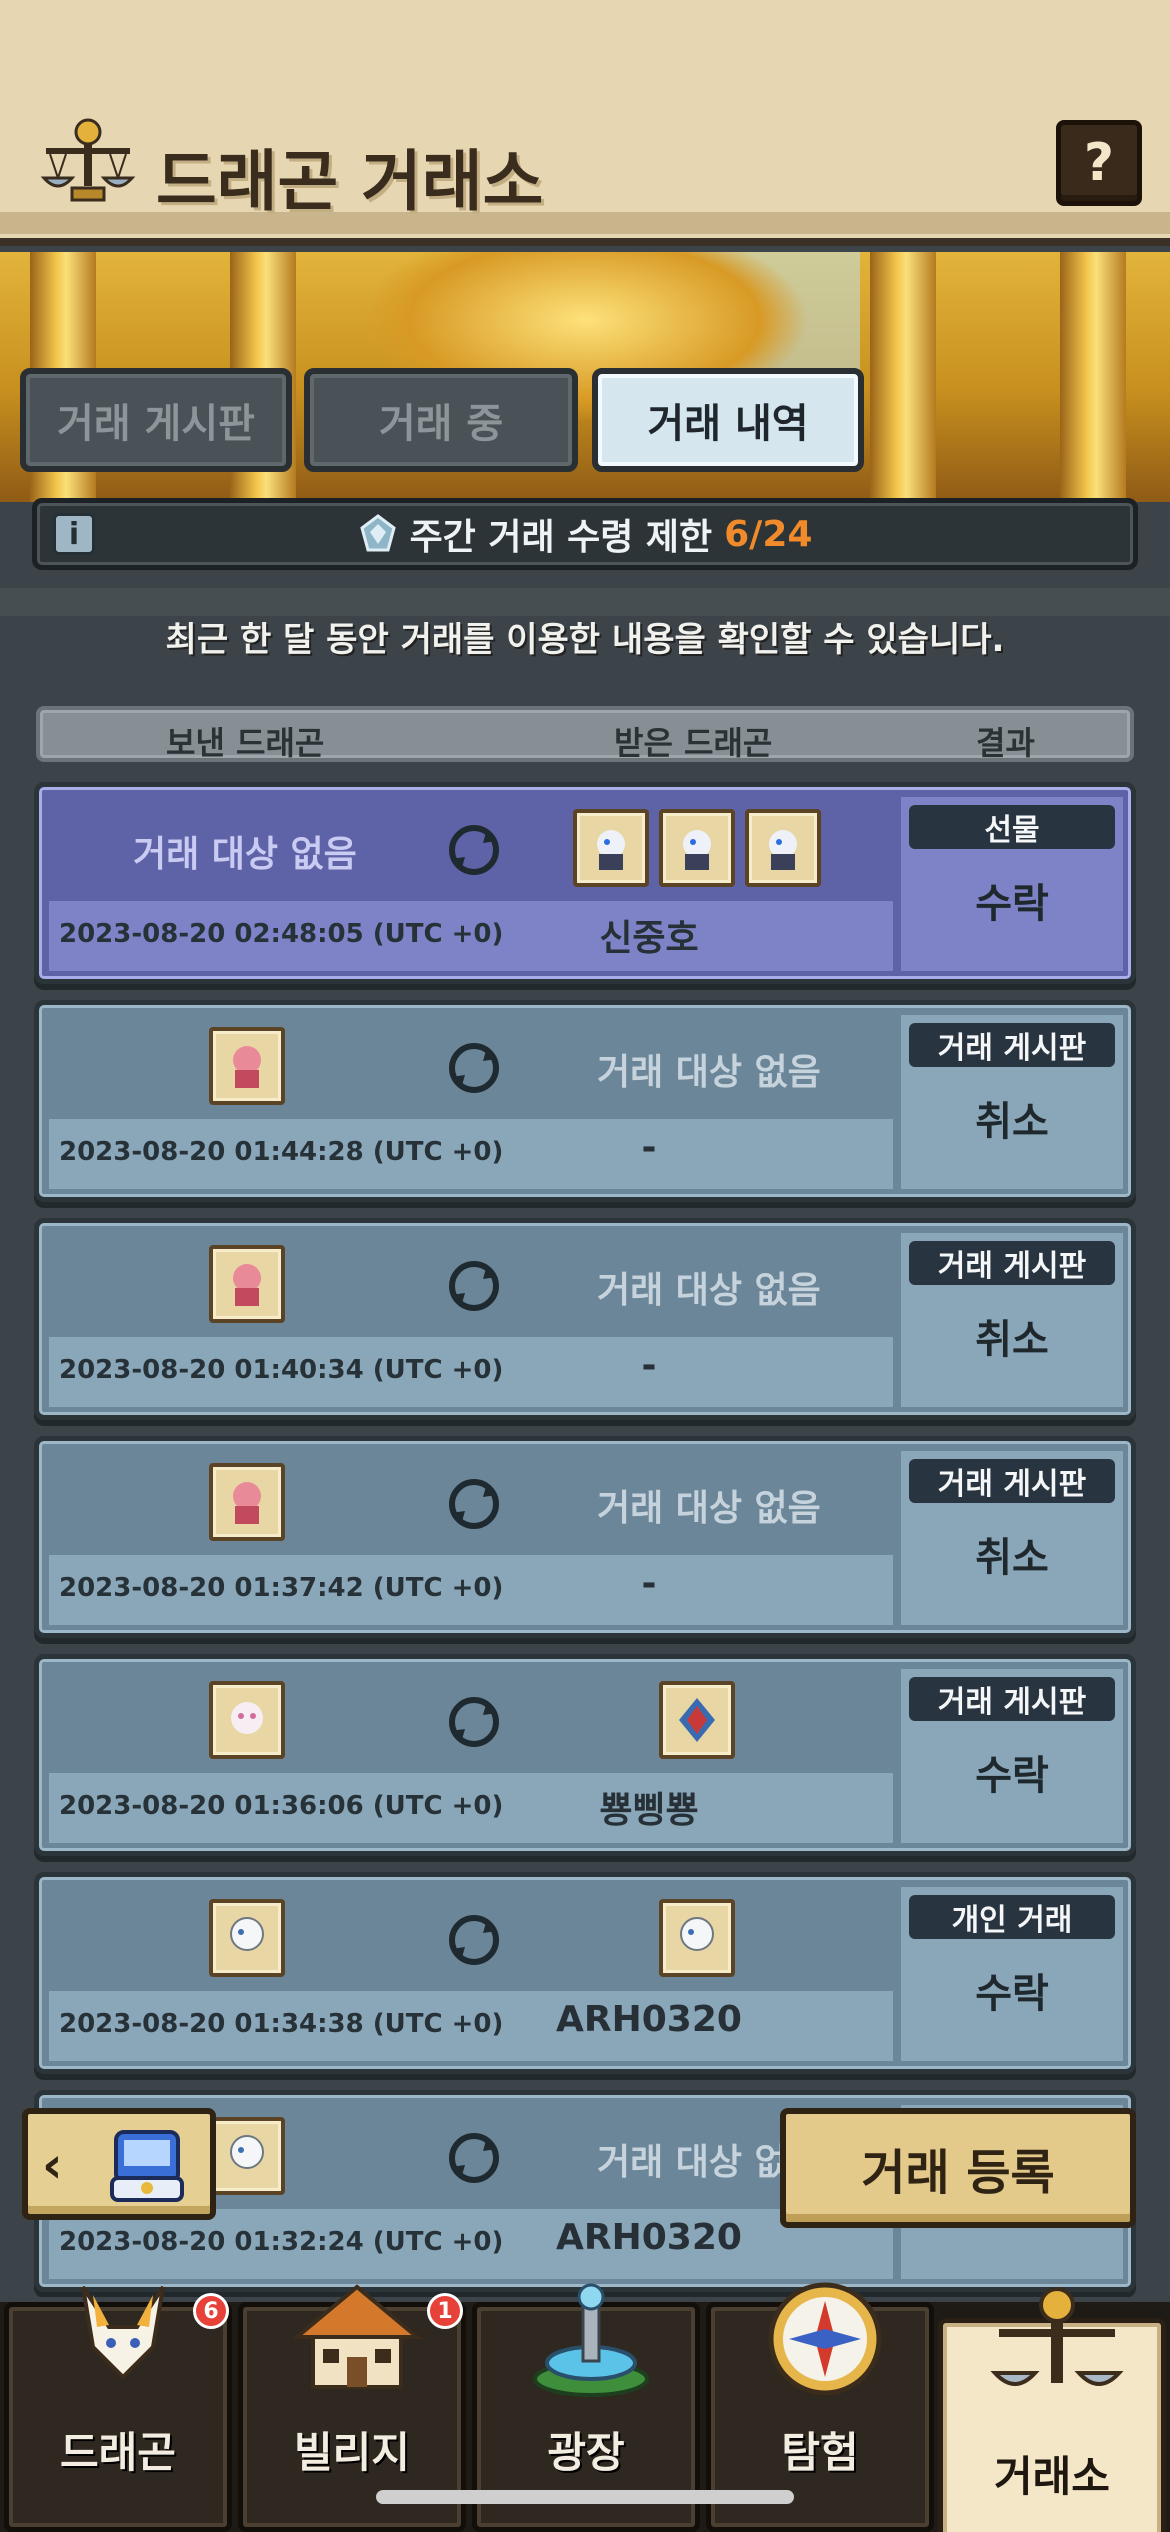 This screenshot has width=1170, height=2532. Describe the element at coordinates (357, 2336) in the screenshot. I see `village-icon` at that location.